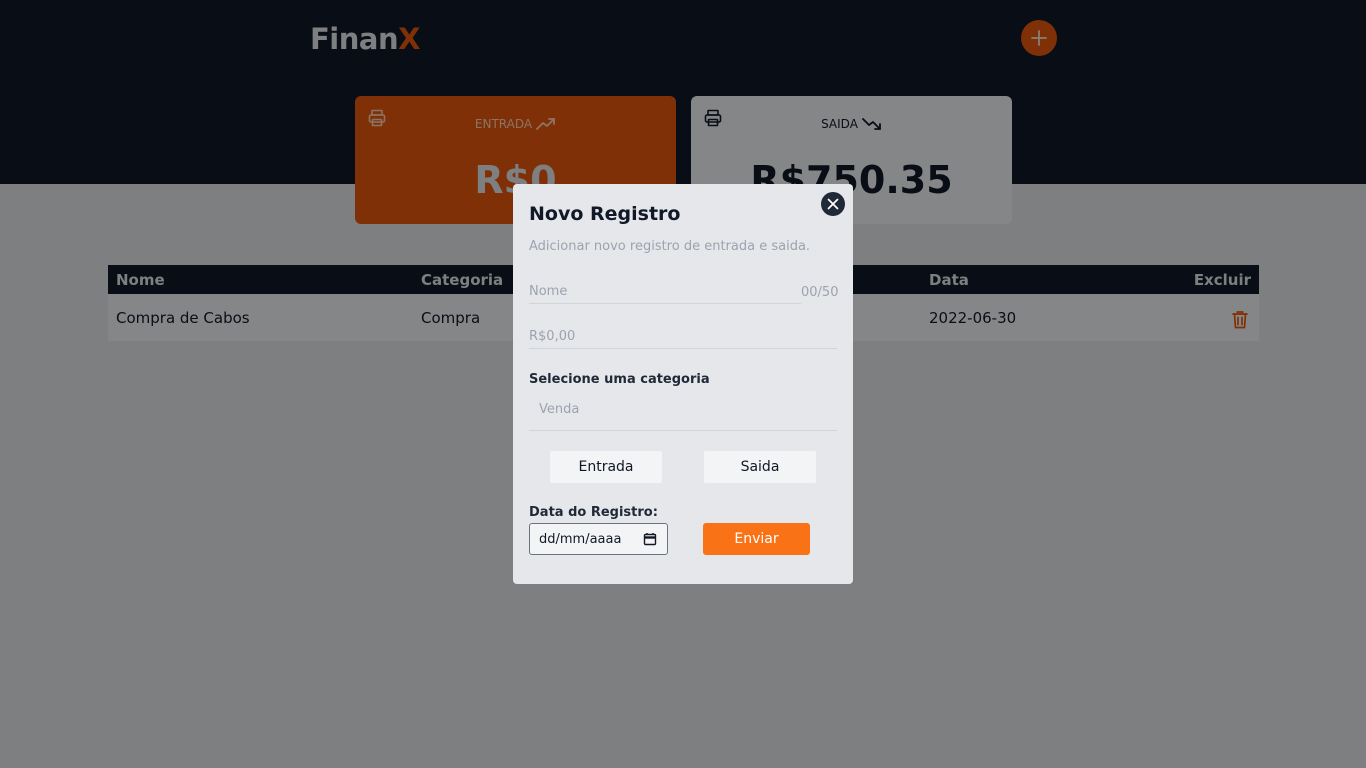 Image resolution: width=1366 pixels, height=768 pixels. Describe the element at coordinates (605, 214) in the screenshot. I see `modal-title: Novo Registro` at that location.